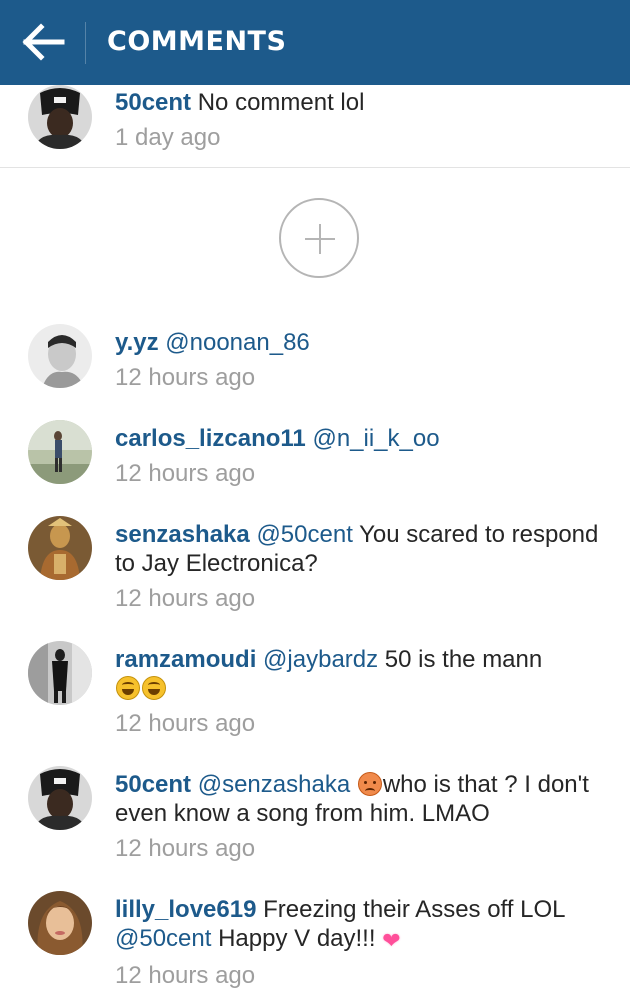  I want to click on caption-row: 50cent No comment lol 1 day ago, so click(315, 126).